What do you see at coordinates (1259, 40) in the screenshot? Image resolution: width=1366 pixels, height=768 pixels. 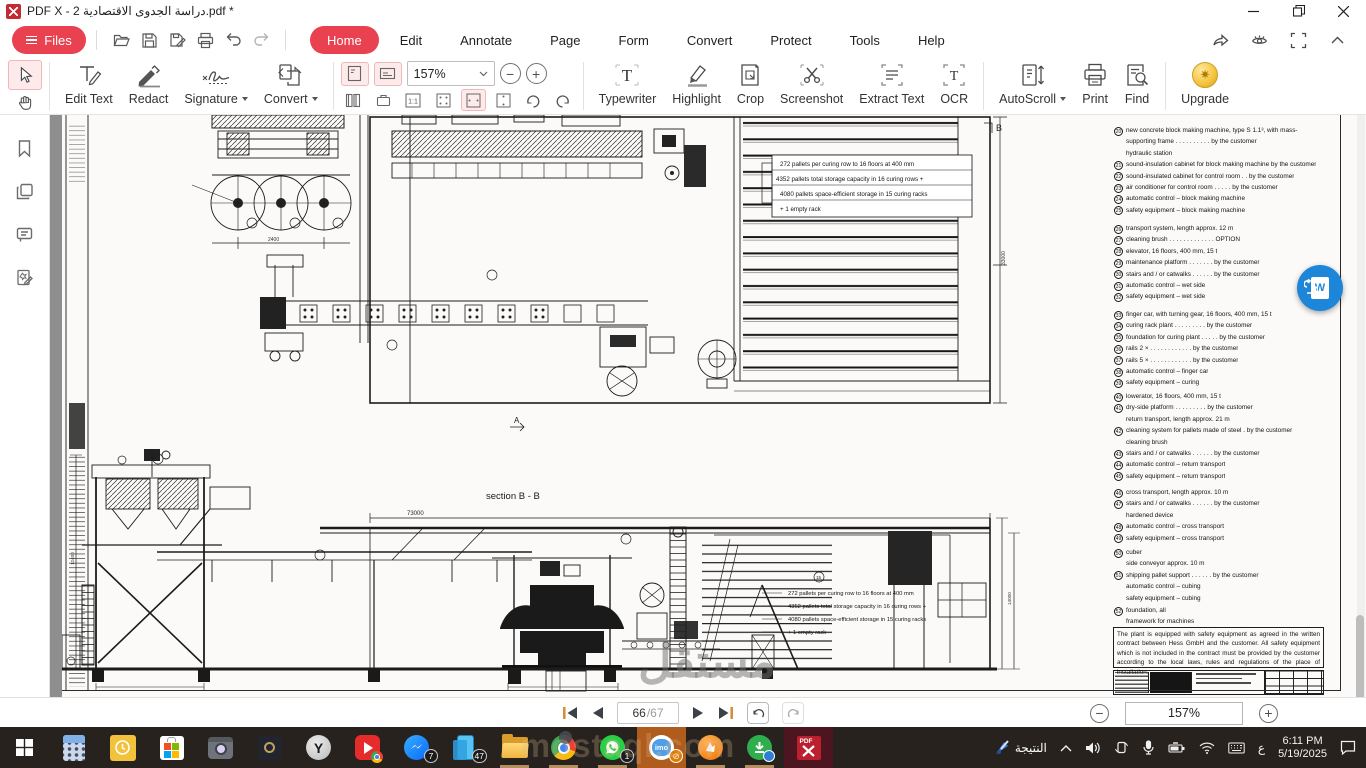 I see `view-mode-eye-button` at bounding box center [1259, 40].